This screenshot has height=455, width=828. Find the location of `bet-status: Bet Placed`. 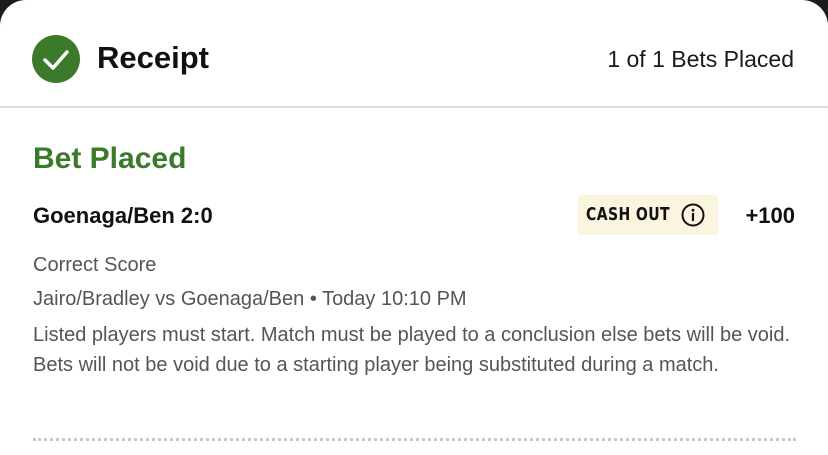

bet-status: Bet Placed is located at coordinates (110, 158).